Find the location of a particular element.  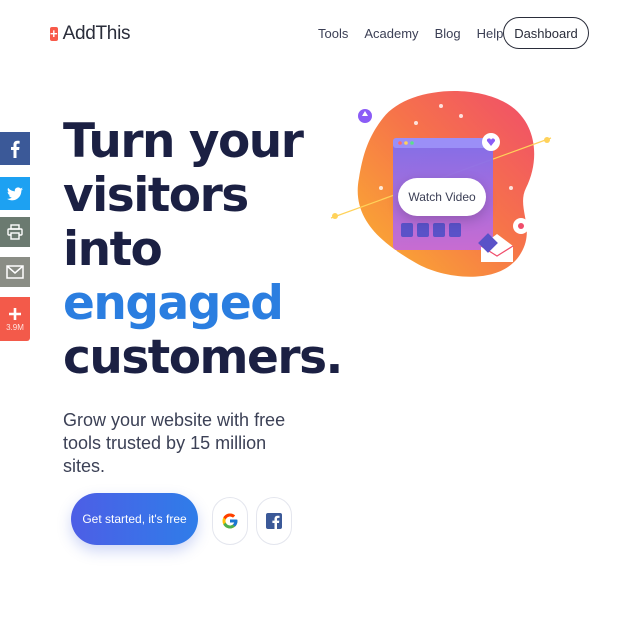

share-more-button: 3.9M is located at coordinates (15, 319).